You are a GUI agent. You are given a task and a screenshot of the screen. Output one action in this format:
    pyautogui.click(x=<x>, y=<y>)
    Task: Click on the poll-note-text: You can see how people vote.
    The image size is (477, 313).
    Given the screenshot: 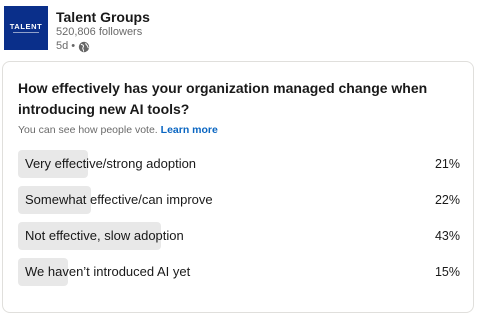 What is the action you would take?
    pyautogui.click(x=88, y=130)
    